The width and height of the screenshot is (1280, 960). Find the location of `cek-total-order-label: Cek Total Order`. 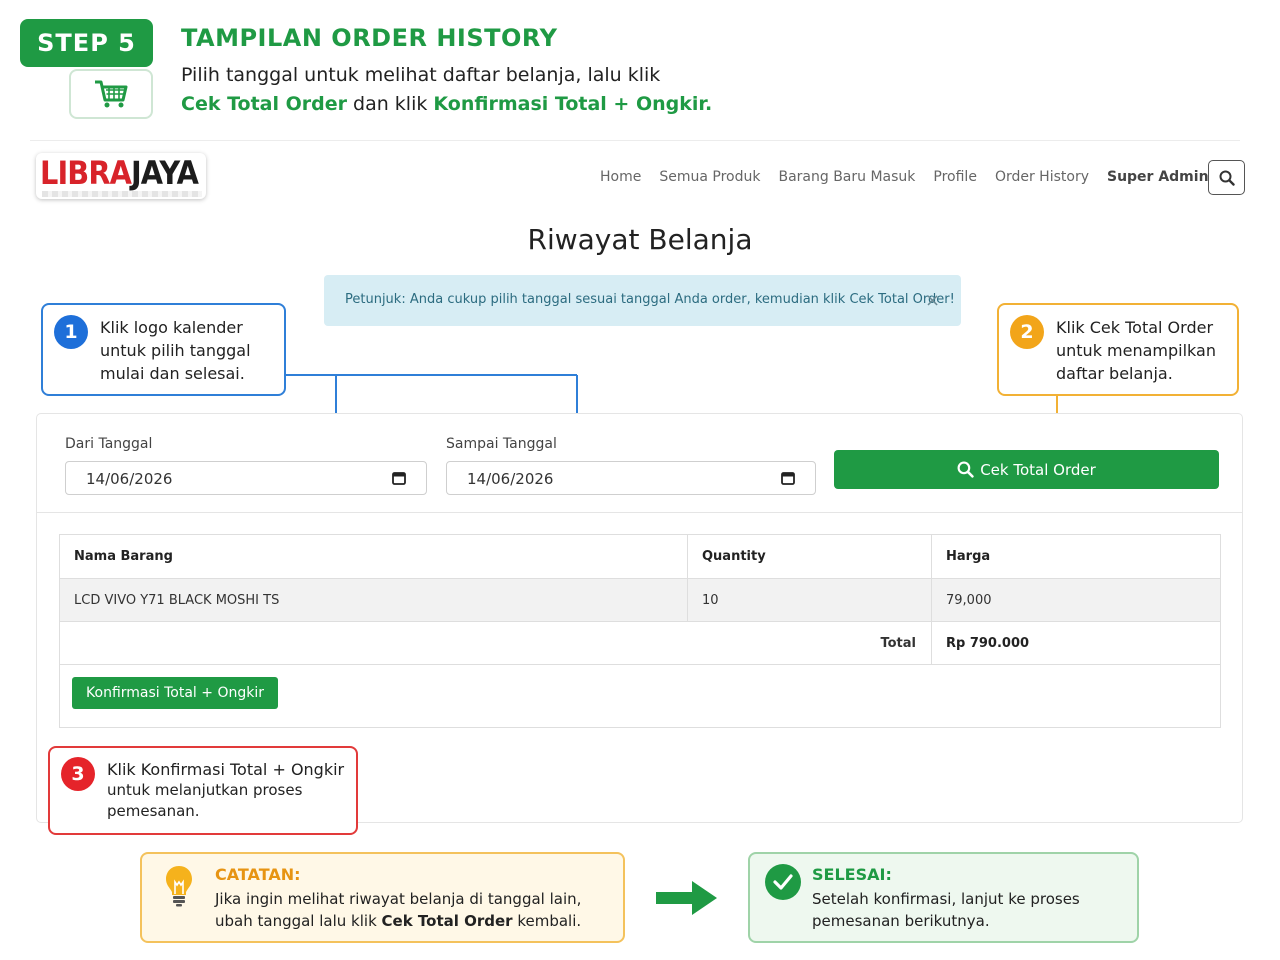

cek-total-order-label: Cek Total Order is located at coordinates (1038, 469).